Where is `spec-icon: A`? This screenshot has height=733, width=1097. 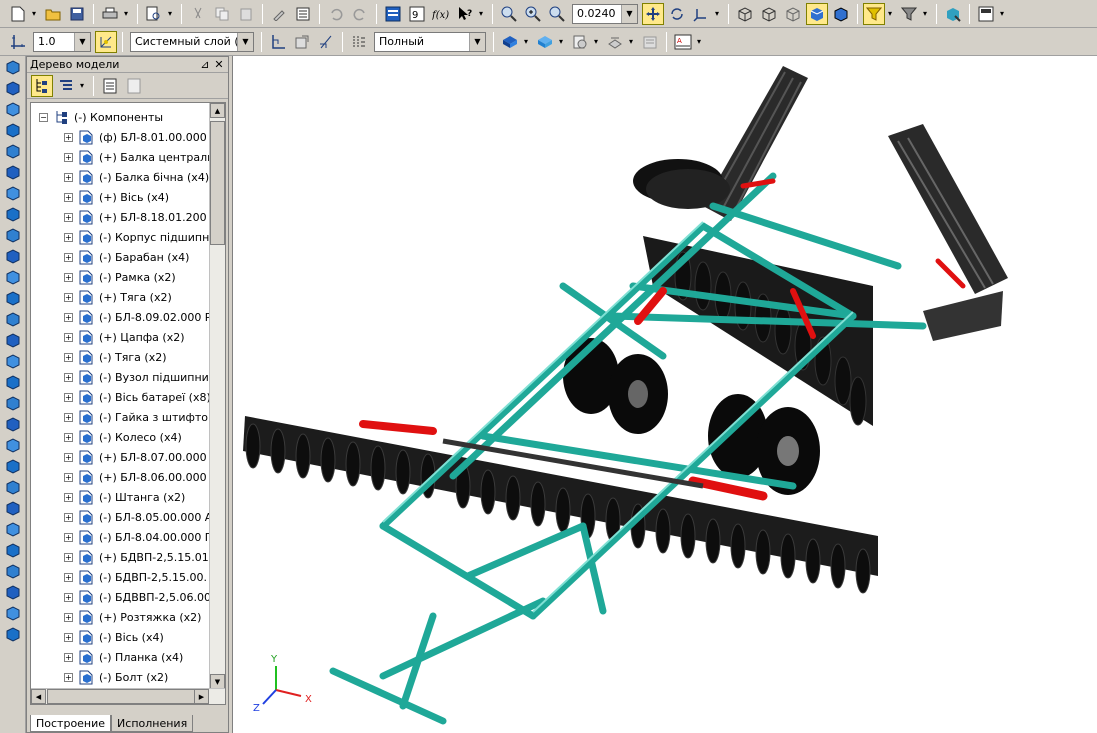
spec-icon: A is located at coordinates (683, 42).